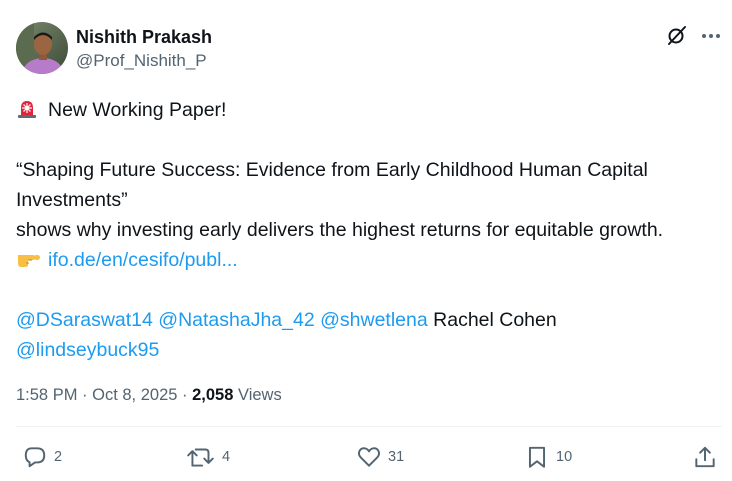 This screenshot has height=481, width=732. I want to click on tweet-time: 1:58 PM, so click(46, 395).